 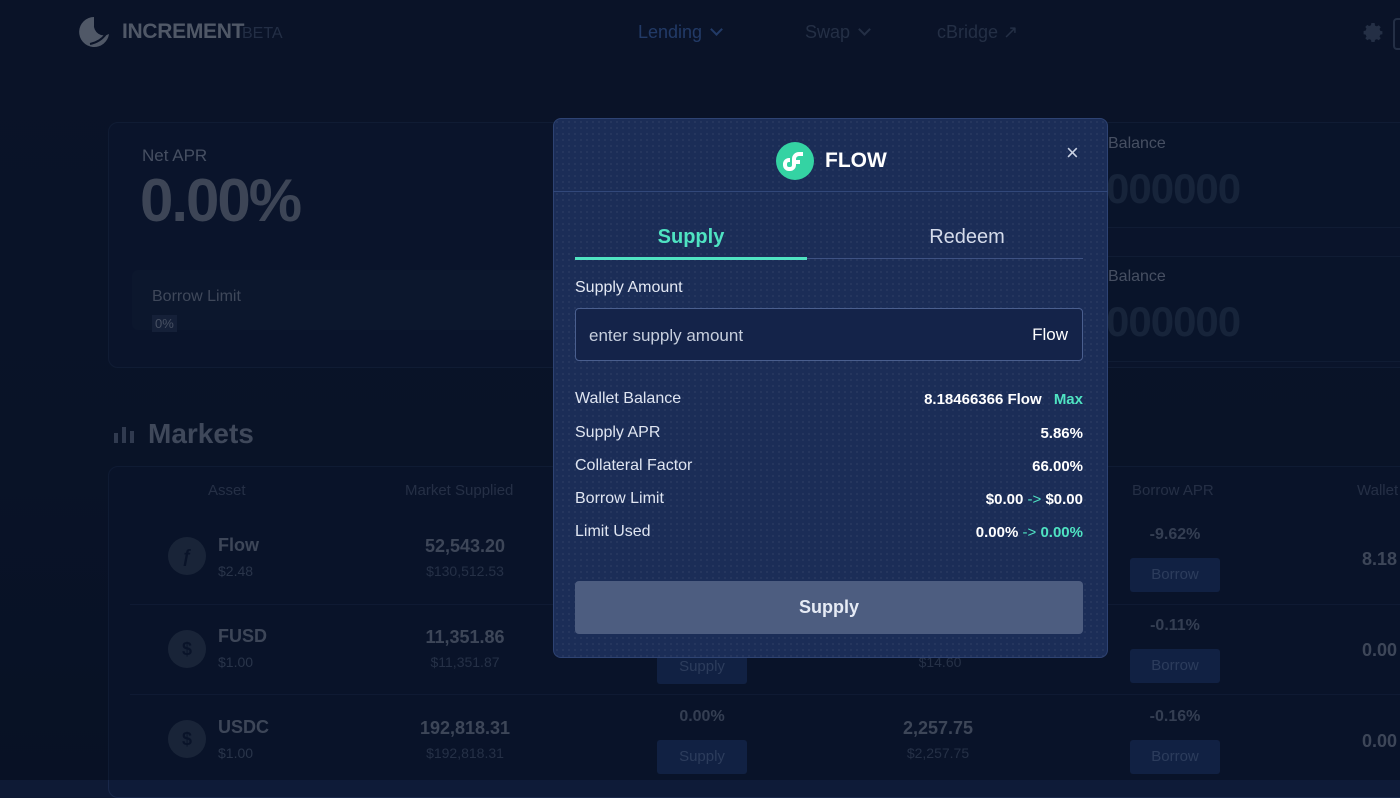 I want to click on limit-used-from: 0.00%, so click(x=997, y=532).